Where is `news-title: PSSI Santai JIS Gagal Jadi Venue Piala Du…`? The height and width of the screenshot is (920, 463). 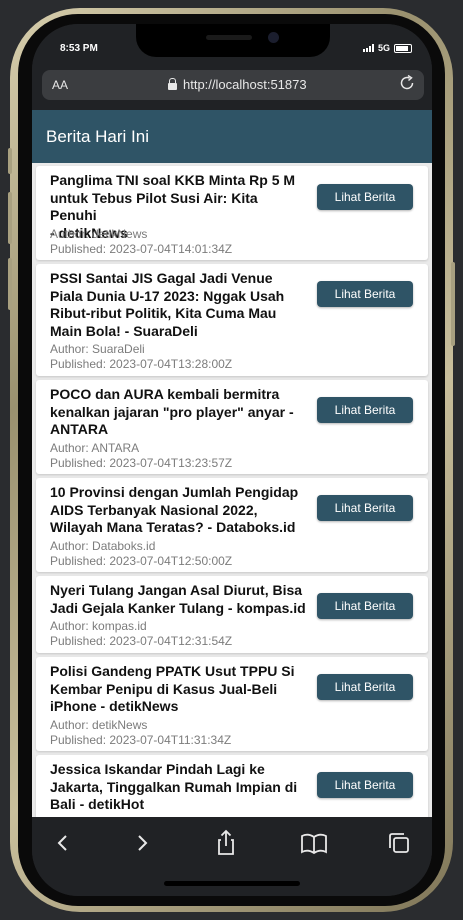 news-title: PSSI Santai JIS Gagal Jadi Venue Piala Du… is located at coordinates (167, 304).